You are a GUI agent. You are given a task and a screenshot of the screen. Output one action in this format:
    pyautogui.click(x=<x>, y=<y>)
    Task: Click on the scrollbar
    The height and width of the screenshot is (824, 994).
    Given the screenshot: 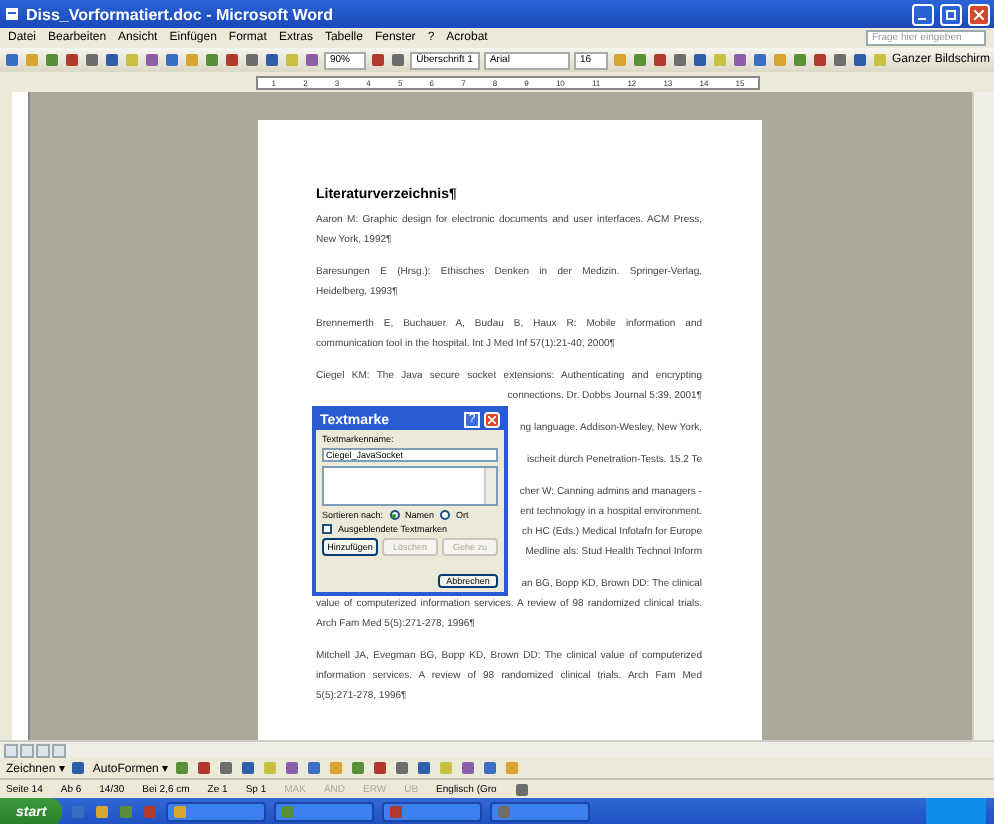 What is the action you would take?
    pyautogui.click(x=490, y=486)
    